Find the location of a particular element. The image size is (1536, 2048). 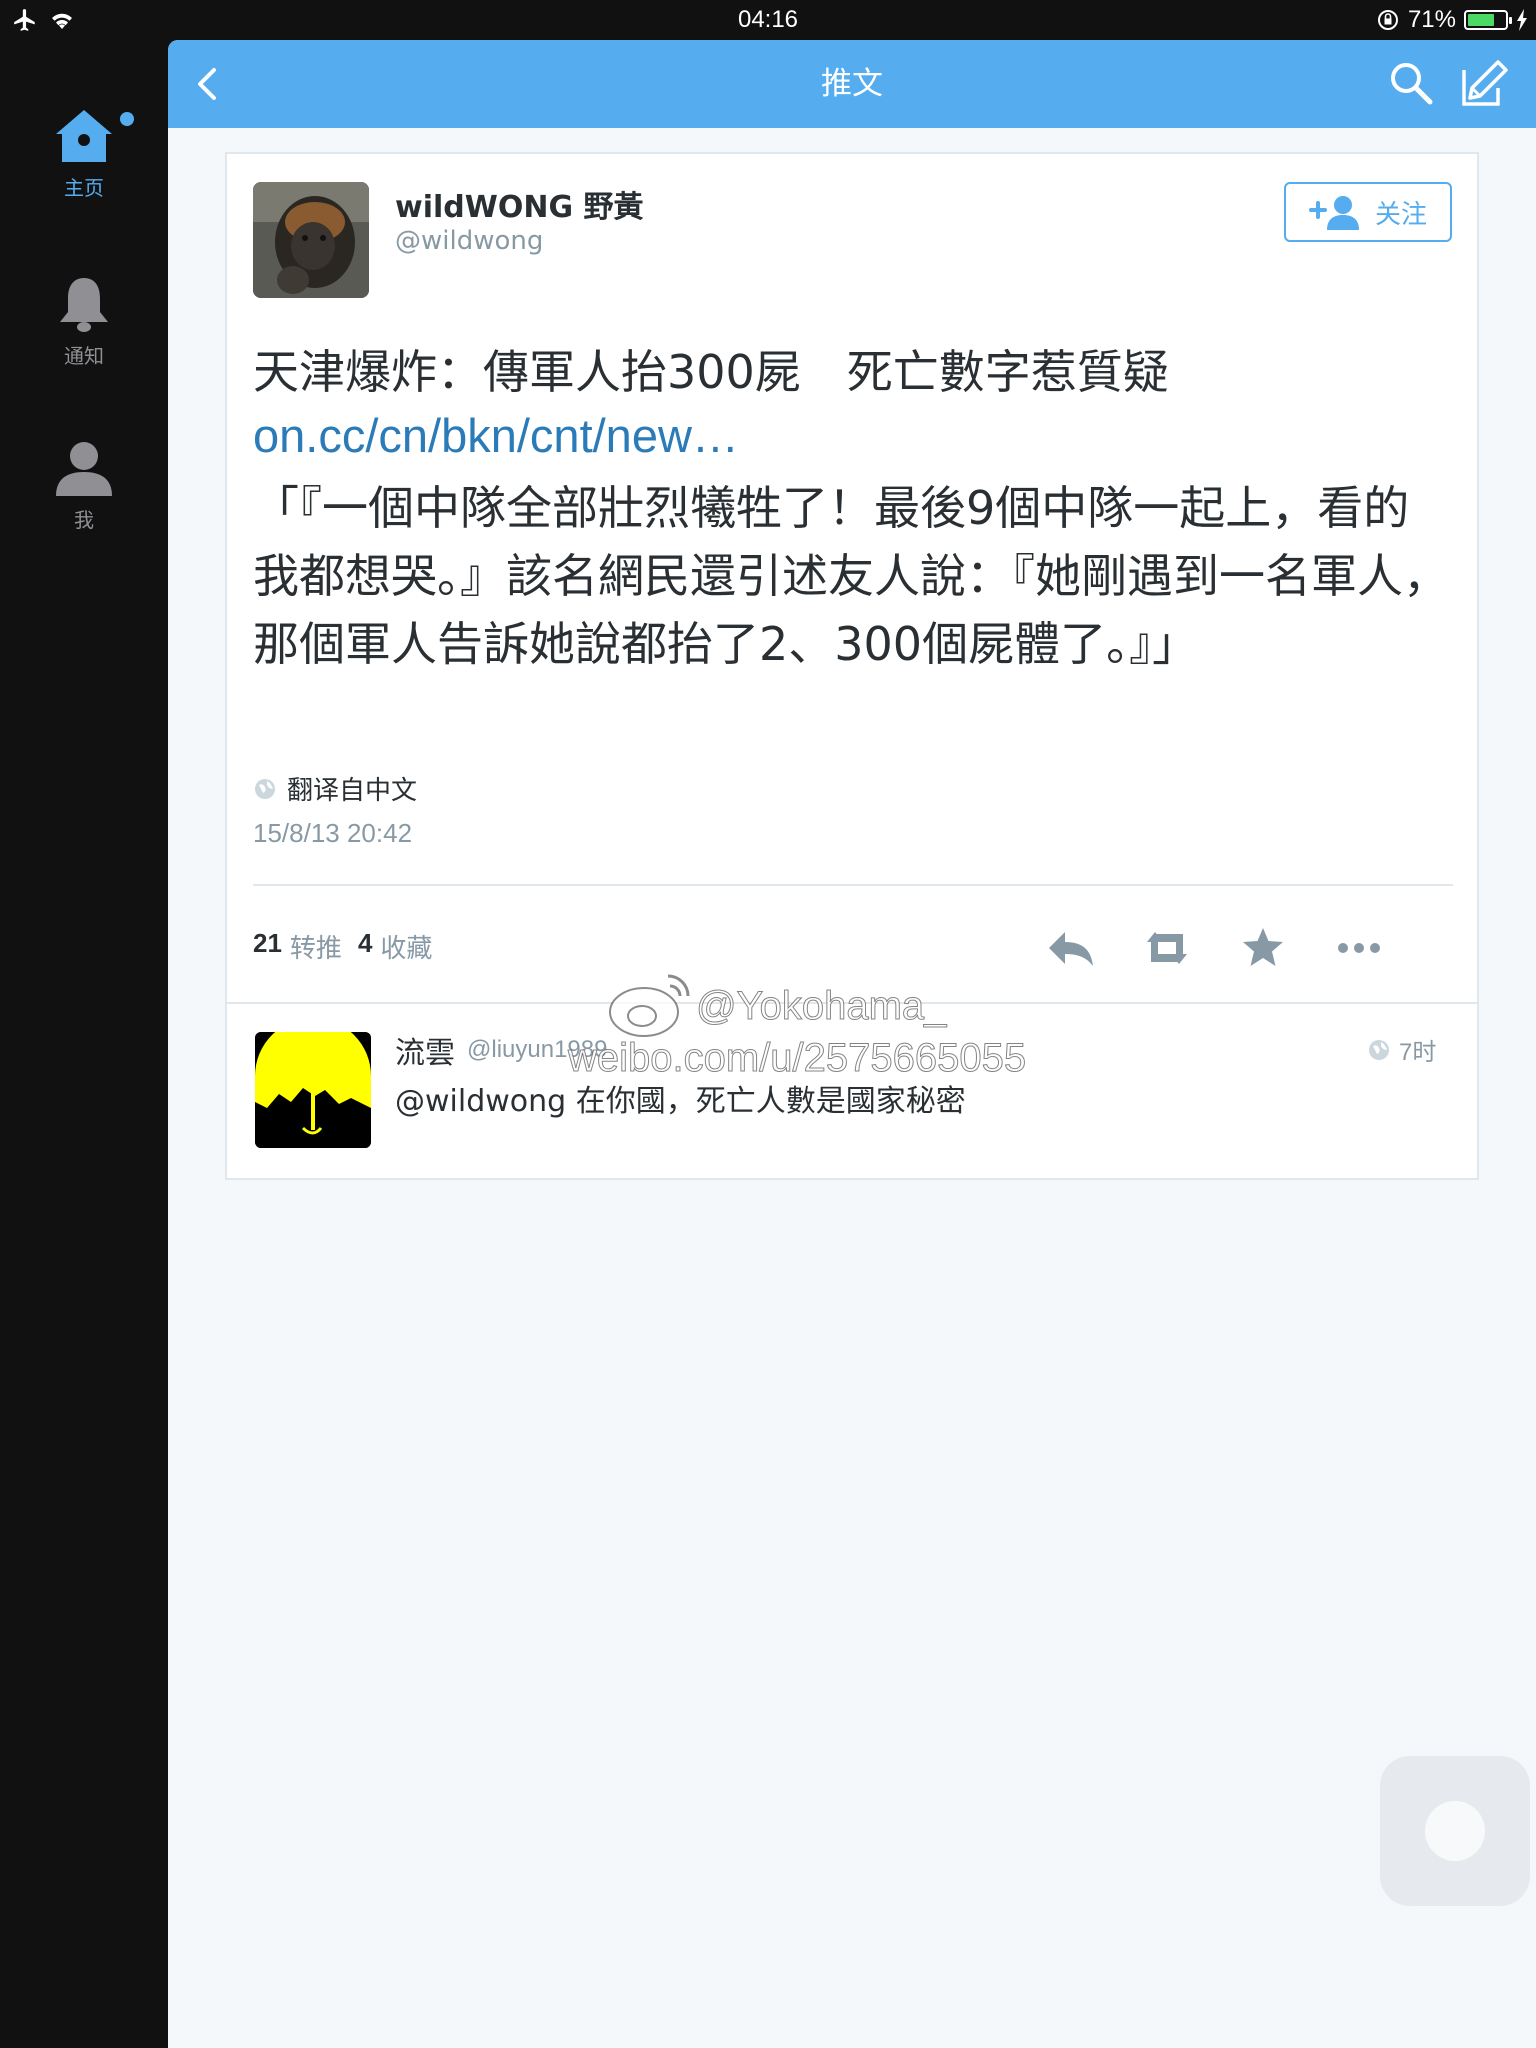

tweet-text: 天津爆炸：傳軍人抬300屍 死亡數字惹質疑 is located at coordinates (711, 372).